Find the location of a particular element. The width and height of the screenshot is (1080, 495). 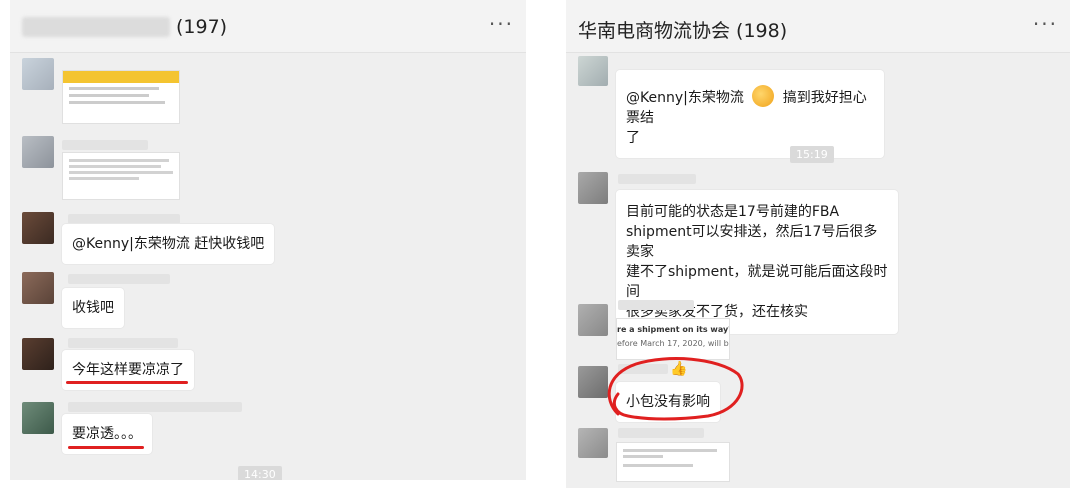

message-text: @Kenny|东荣物流 赶快收钱吧 is located at coordinates (168, 244).